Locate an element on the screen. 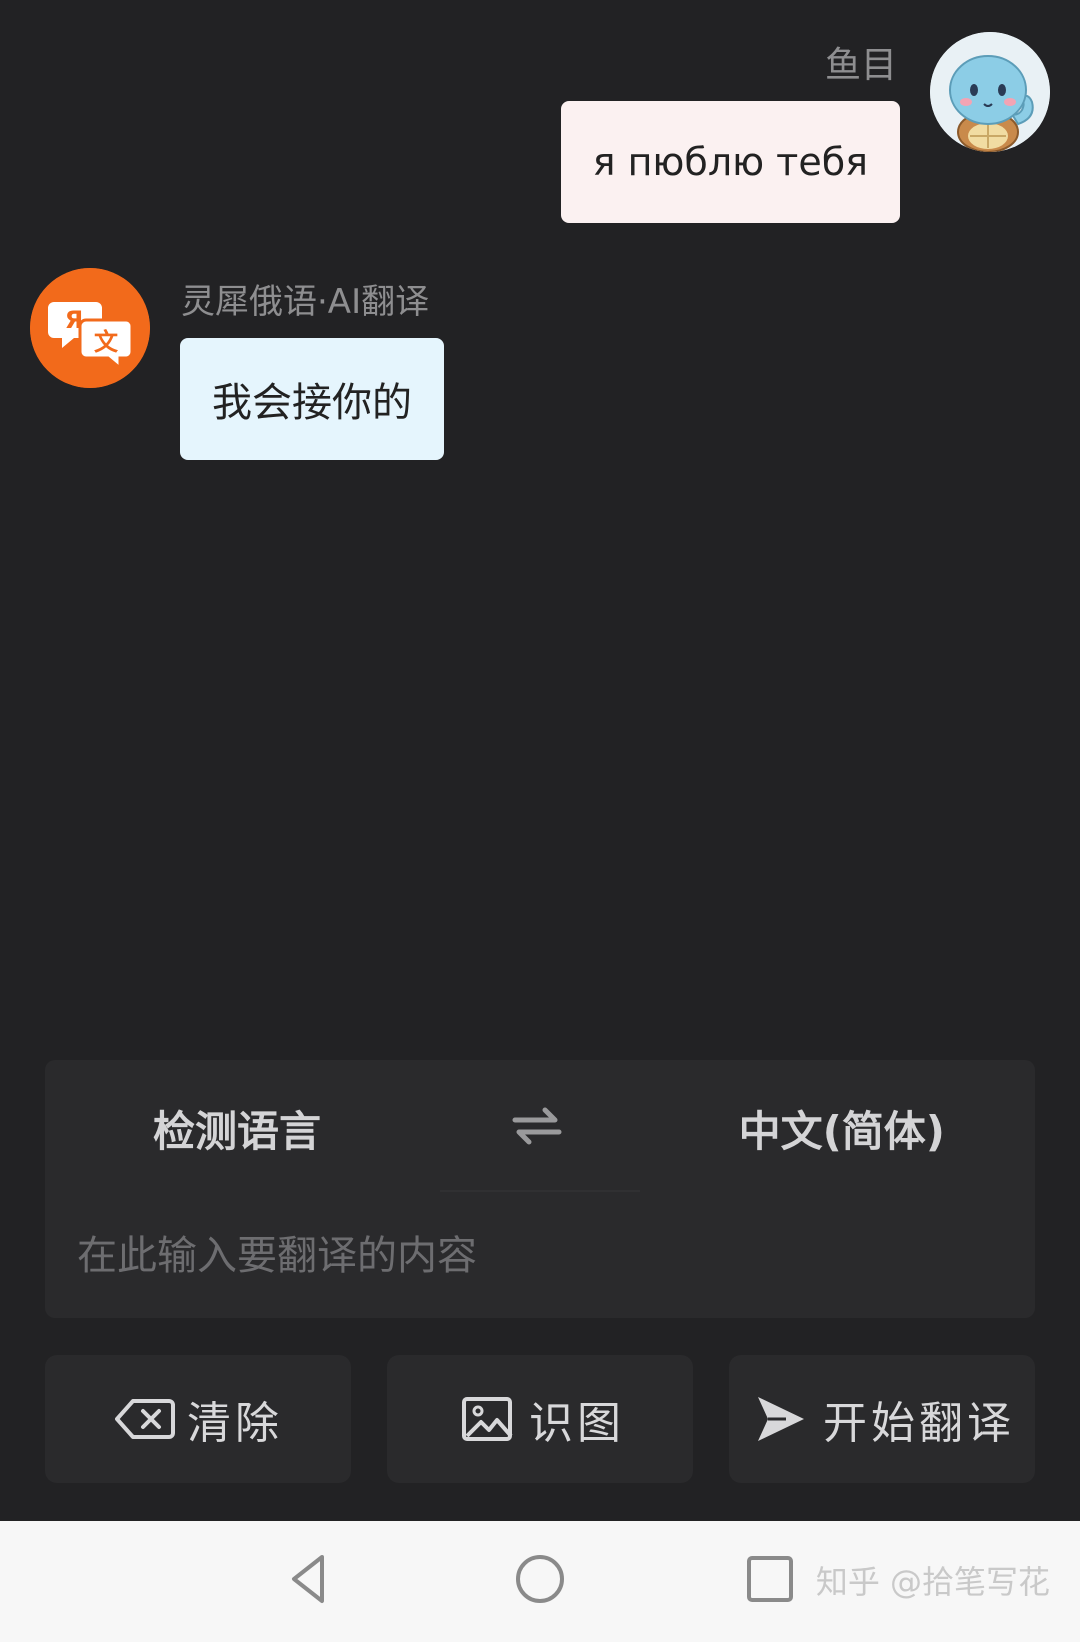  back-triangle-icon is located at coordinates (310, 1579).